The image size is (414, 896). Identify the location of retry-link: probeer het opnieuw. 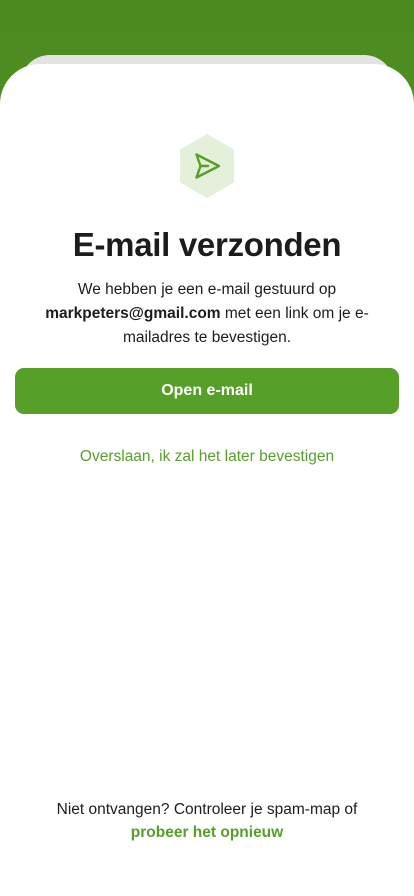
(207, 832).